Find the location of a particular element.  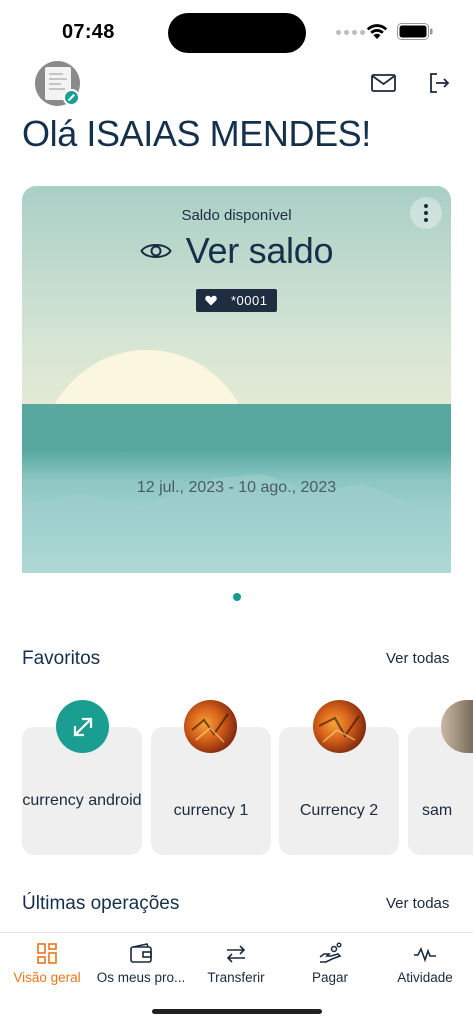

status-bar: 07:48 is located at coordinates (236, 30).